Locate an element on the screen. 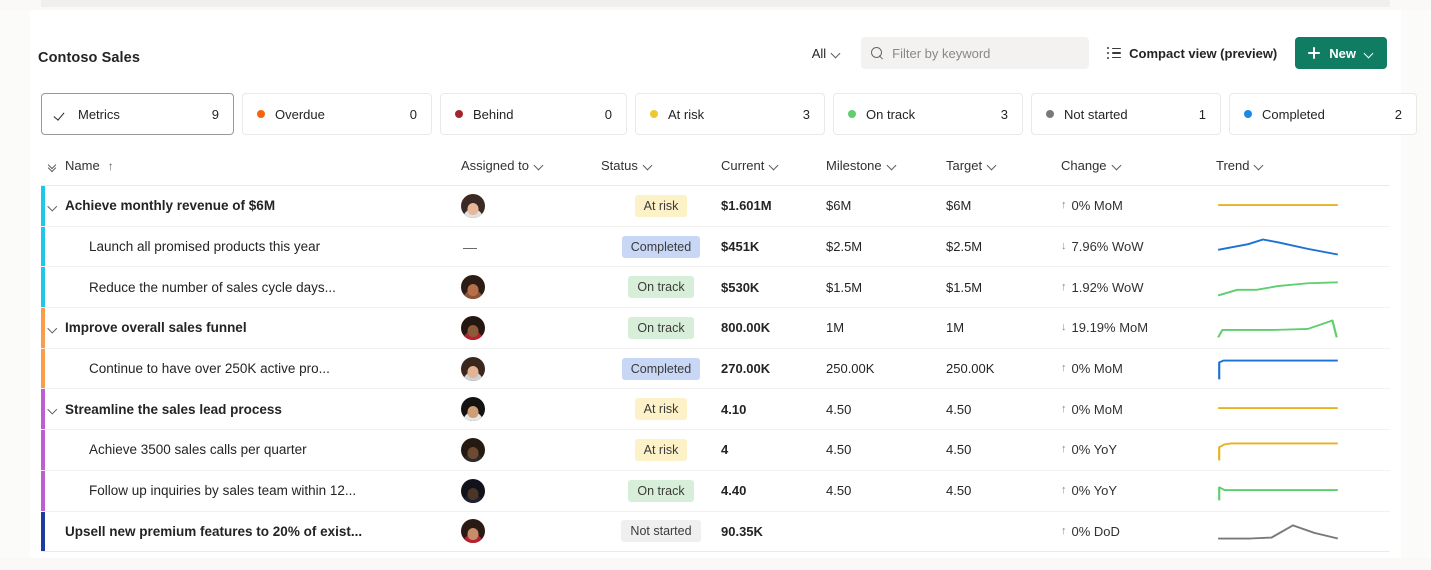 The width and height of the screenshot is (1431, 570). header-actions: All Compact view (preview) New is located at coordinates (1098, 53).